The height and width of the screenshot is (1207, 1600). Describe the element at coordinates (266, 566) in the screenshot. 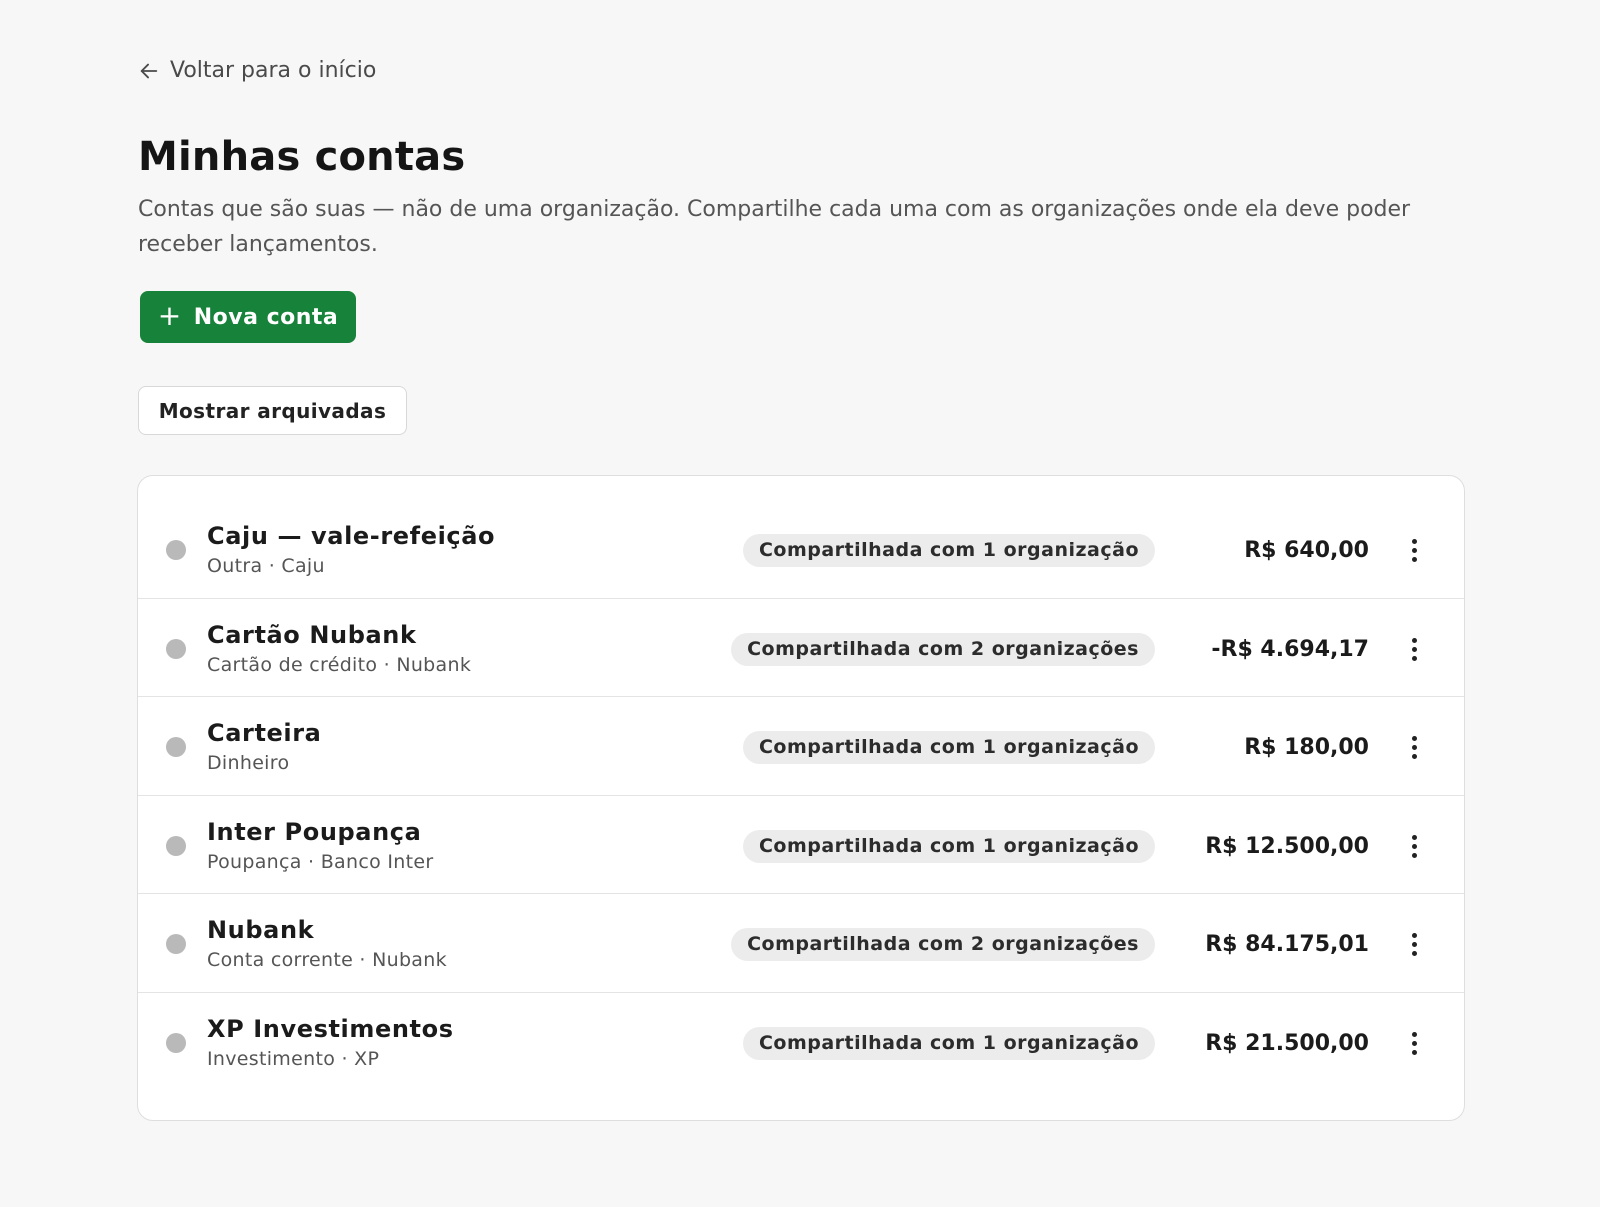

I see `account-subtitle: Outra · Caju` at that location.